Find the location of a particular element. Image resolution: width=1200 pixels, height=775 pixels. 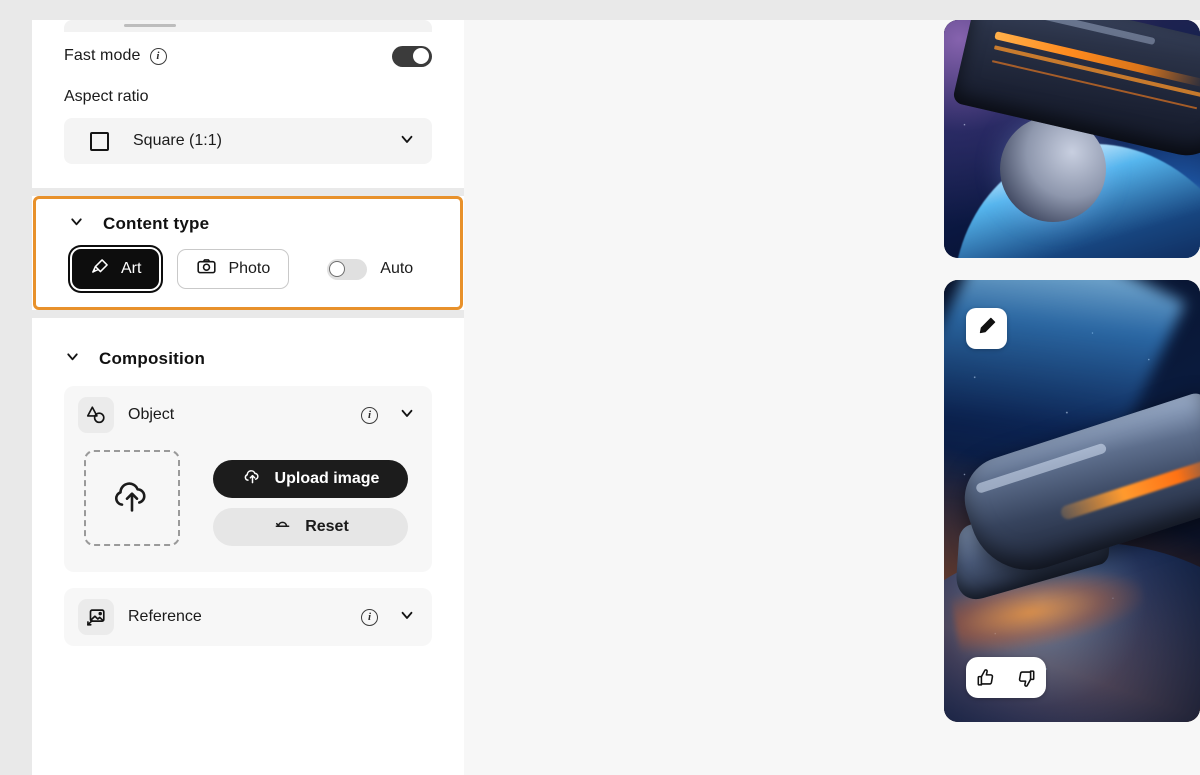

object-action-buttons: Upload image Reset is located at coordinates (310, 498).